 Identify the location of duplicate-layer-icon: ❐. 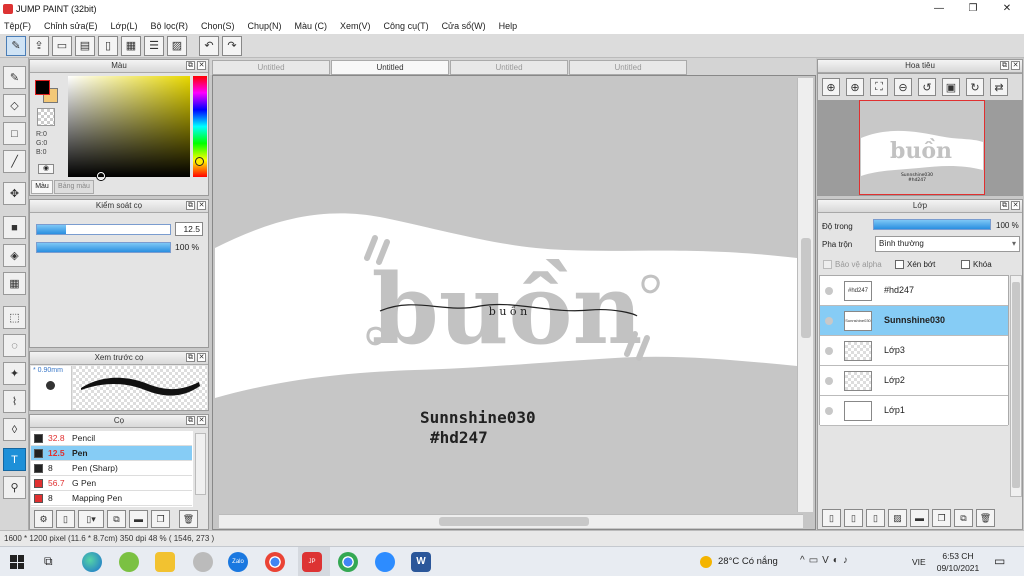
(941, 518).